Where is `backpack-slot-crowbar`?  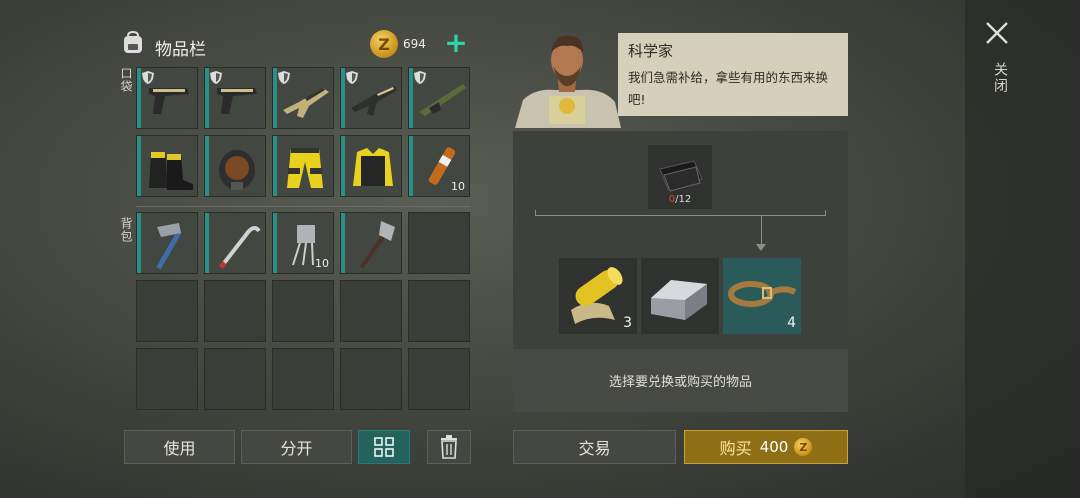 backpack-slot-crowbar is located at coordinates (235, 243).